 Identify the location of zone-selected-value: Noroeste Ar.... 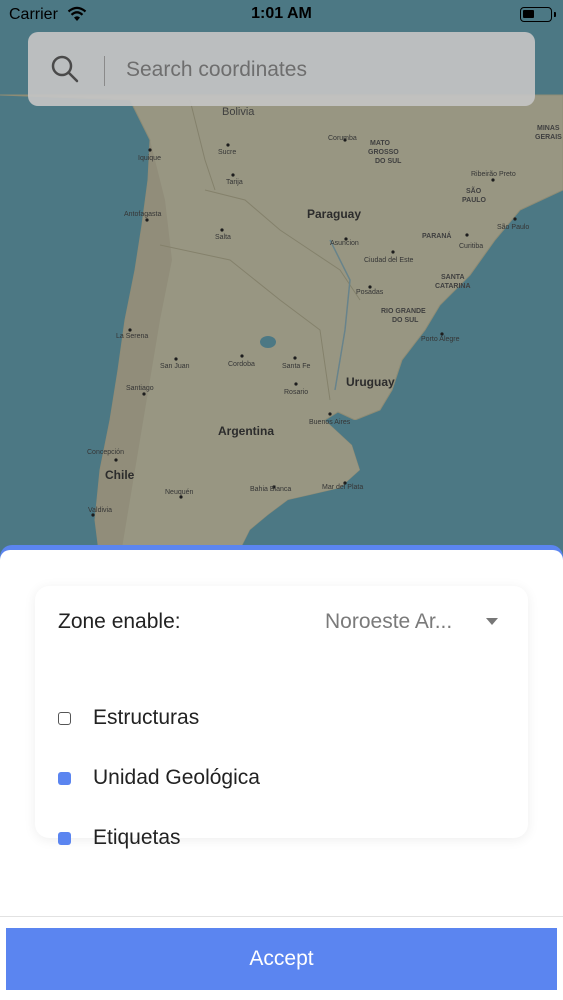
(389, 621).